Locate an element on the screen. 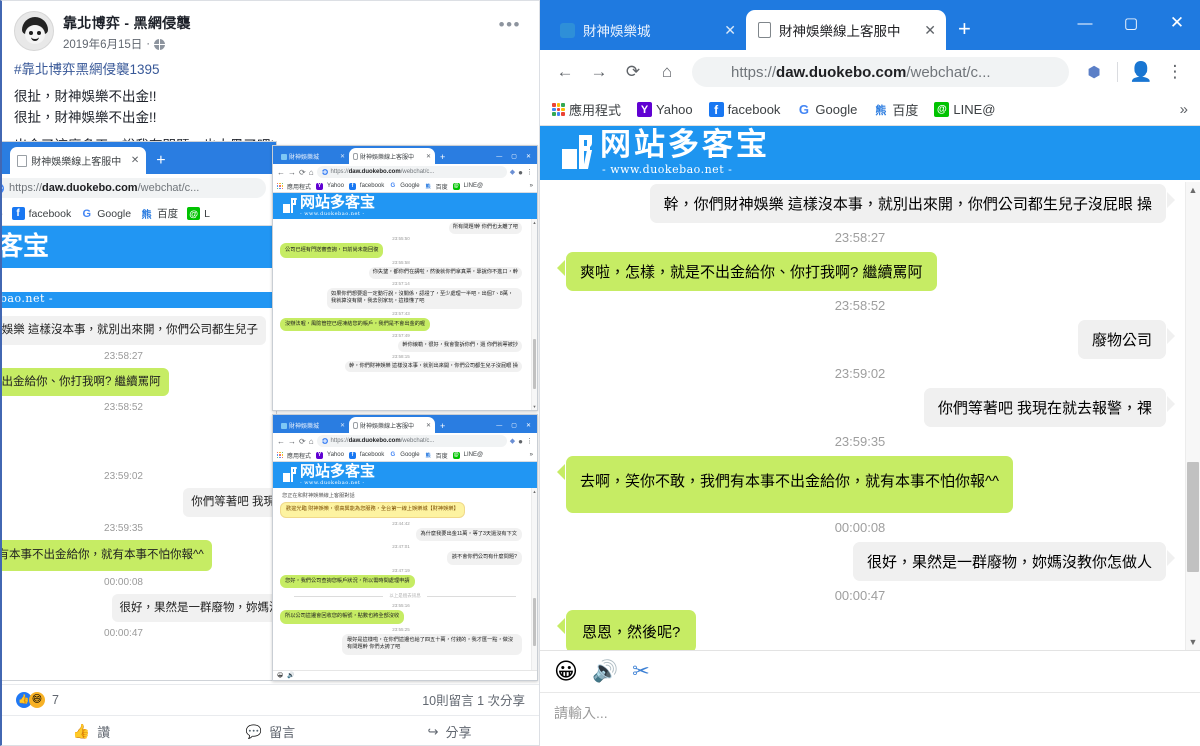 The height and width of the screenshot is (746, 1200). account-icon: 👤 is located at coordinates (1141, 72).